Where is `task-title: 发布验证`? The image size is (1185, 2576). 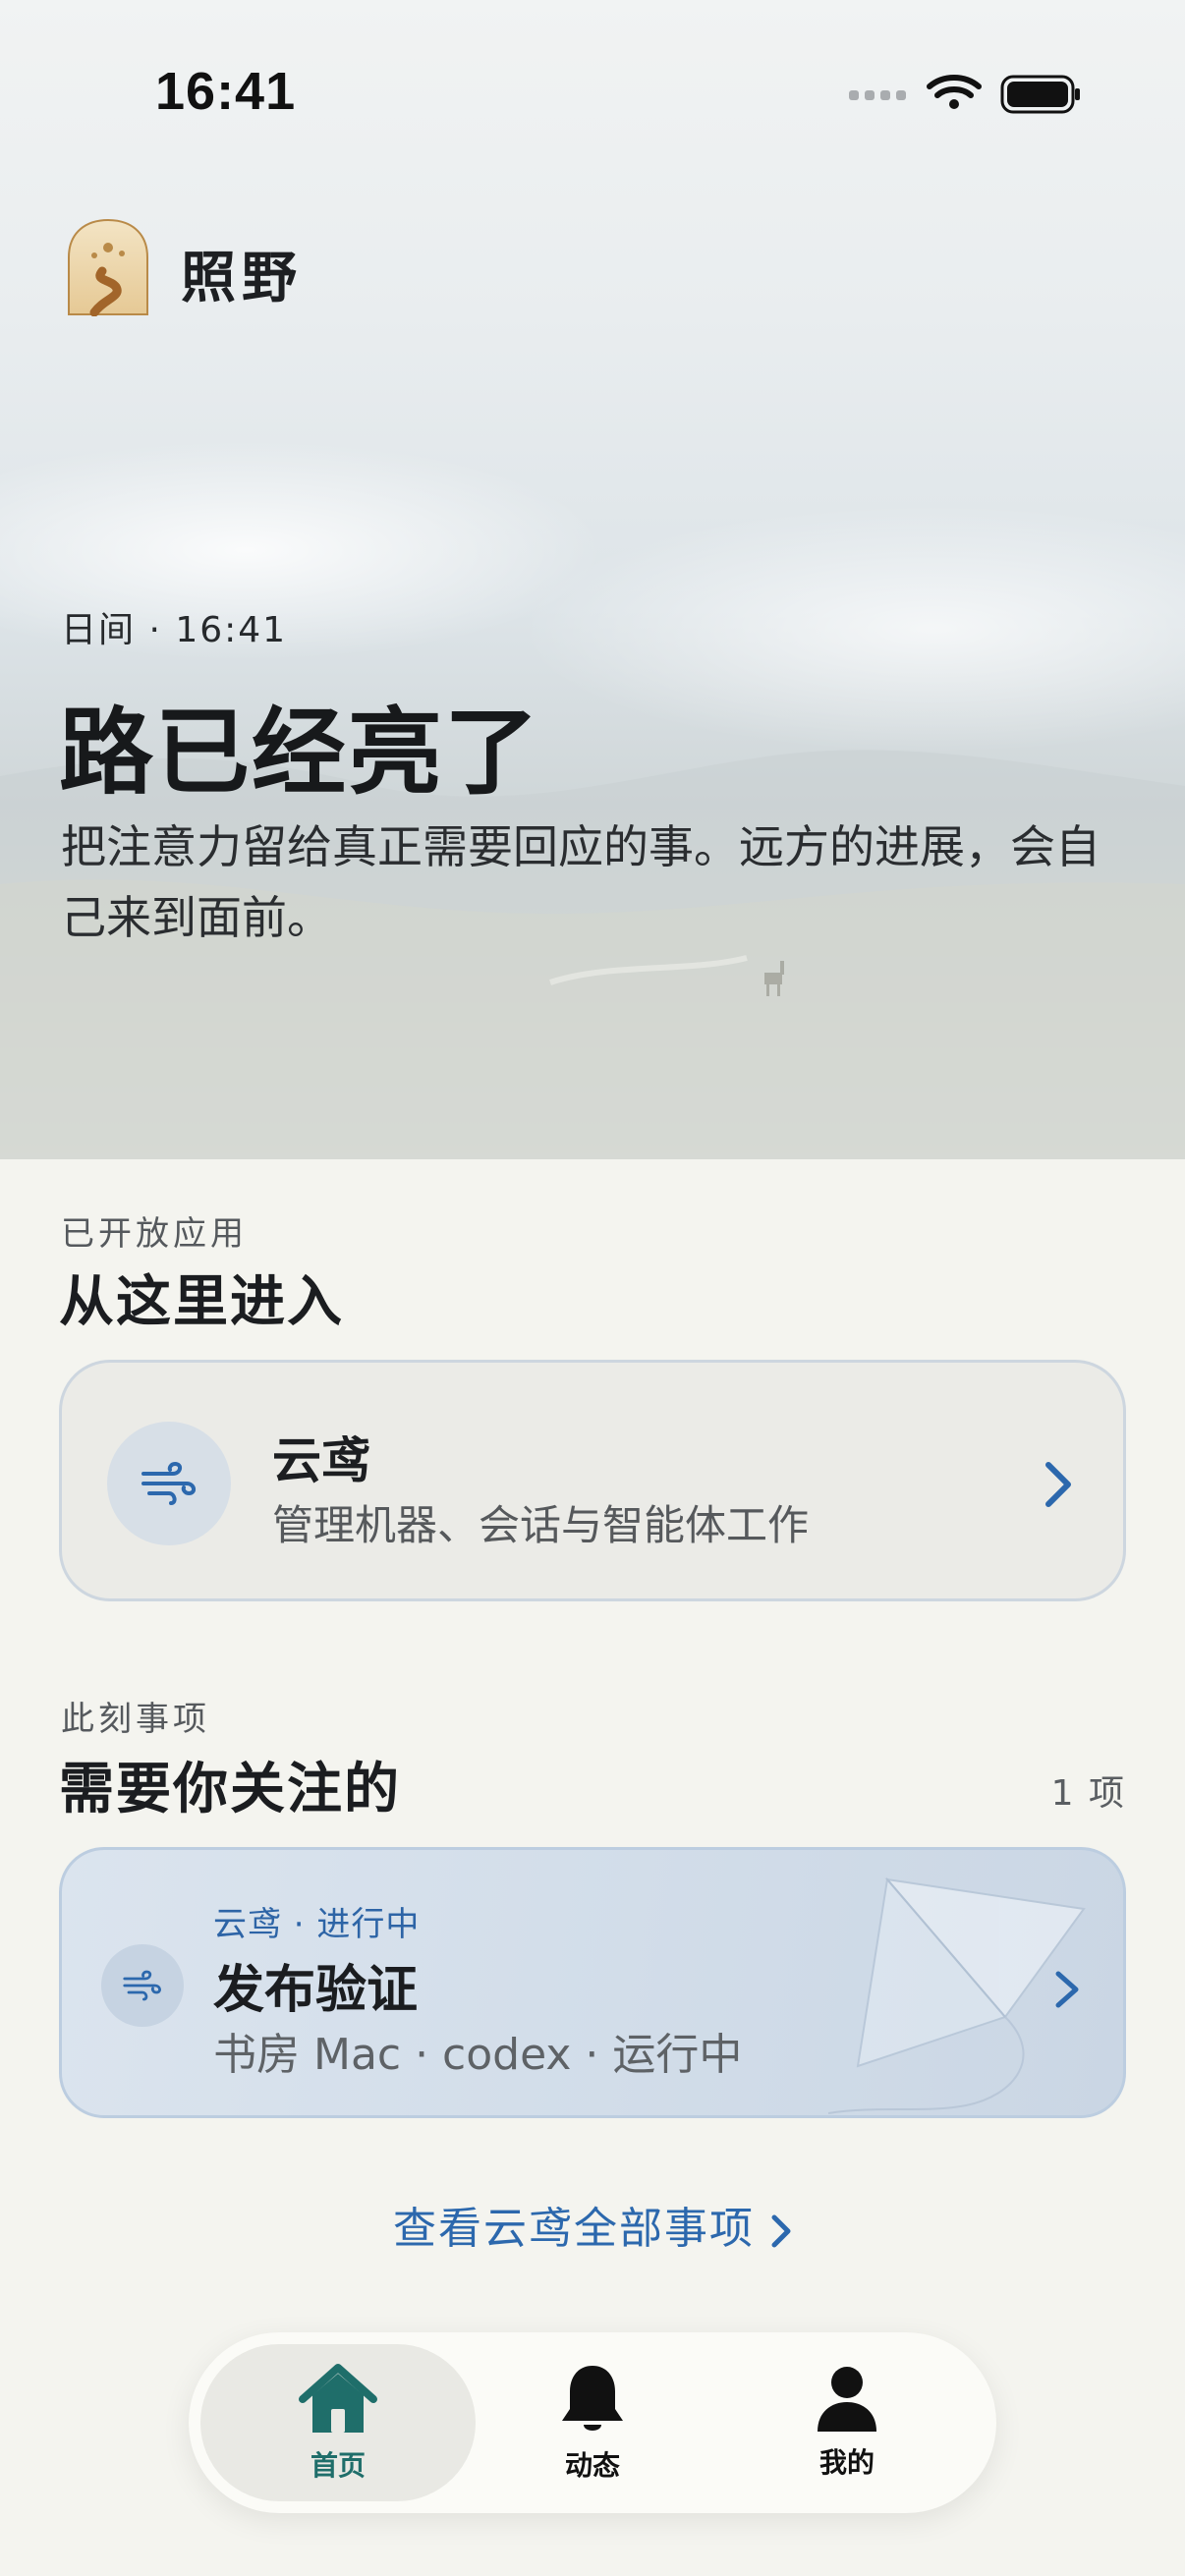
task-title: 发布验证 is located at coordinates (316, 1990).